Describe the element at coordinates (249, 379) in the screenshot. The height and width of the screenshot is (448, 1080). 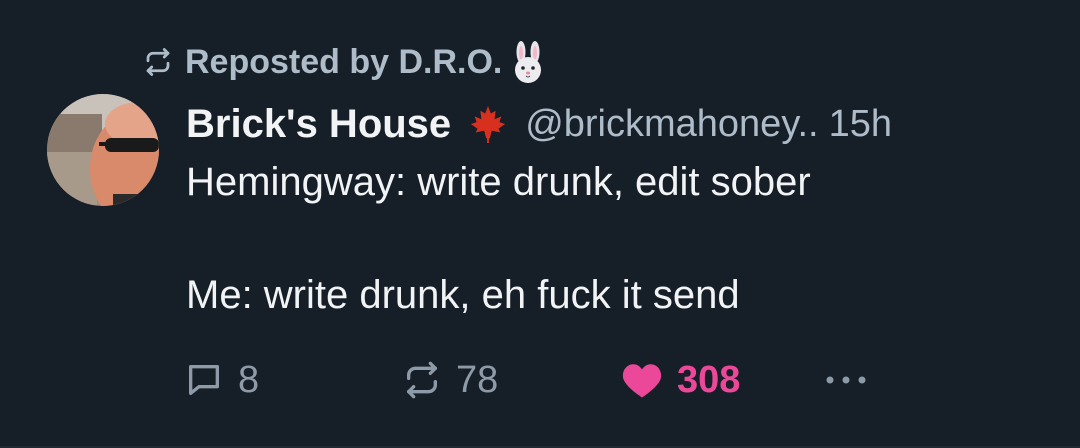
I see `reply-count: 8` at that location.